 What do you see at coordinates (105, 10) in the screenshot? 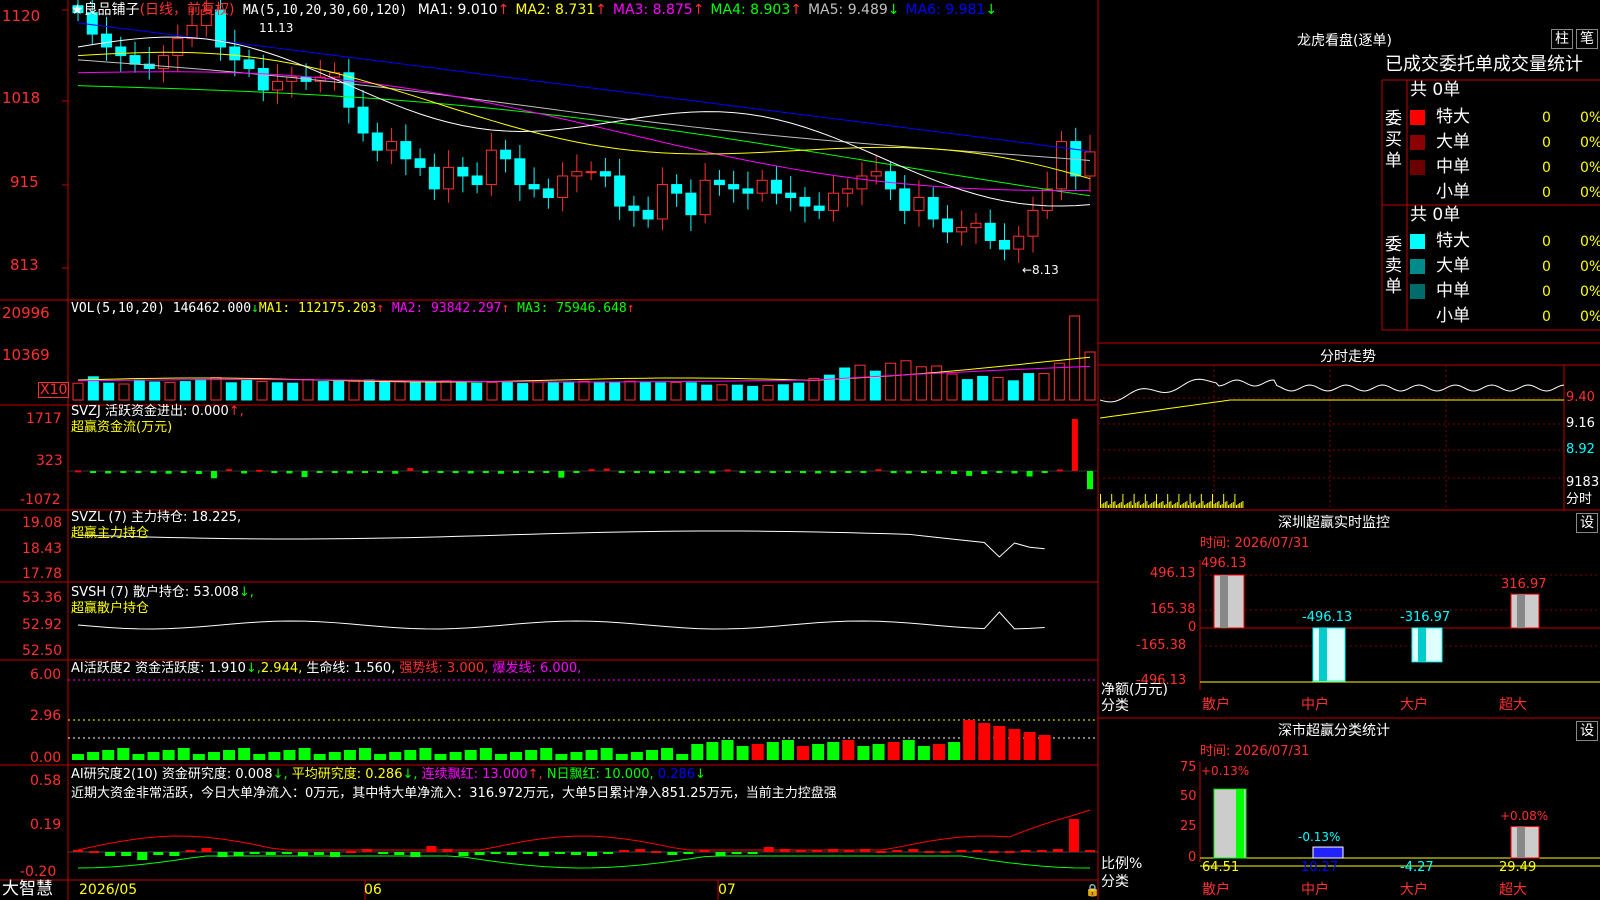
I see `stock-name: ★良品铺子` at bounding box center [105, 10].